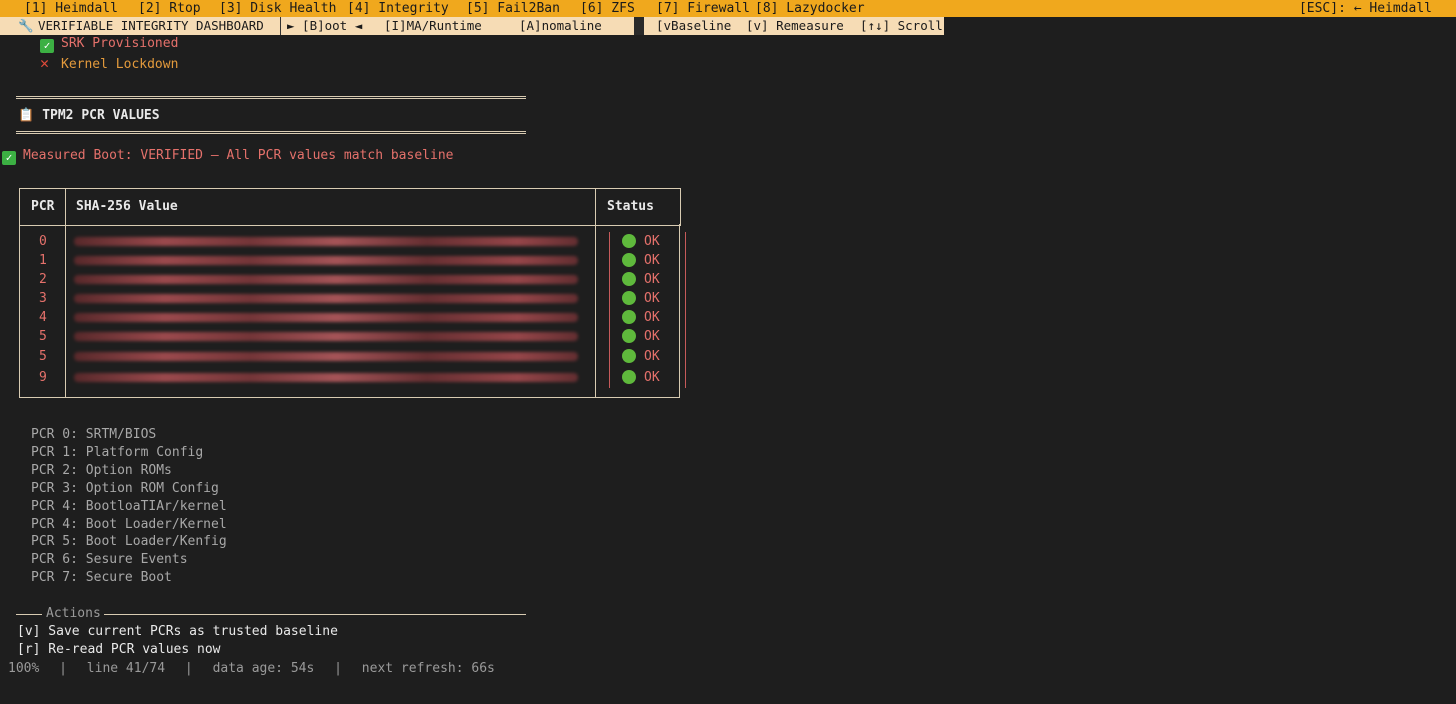 The image size is (1456, 704). Describe the element at coordinates (324, 26) in the screenshot. I see `mode-boot: ► [B]oot ◄` at that location.